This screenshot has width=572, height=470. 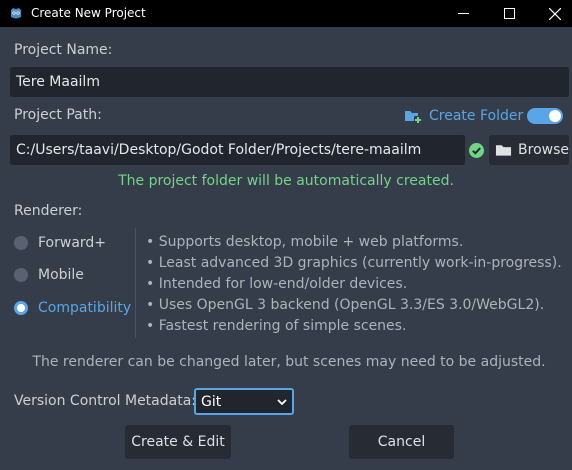 I want to click on minimize-button, so click(x=463, y=13).